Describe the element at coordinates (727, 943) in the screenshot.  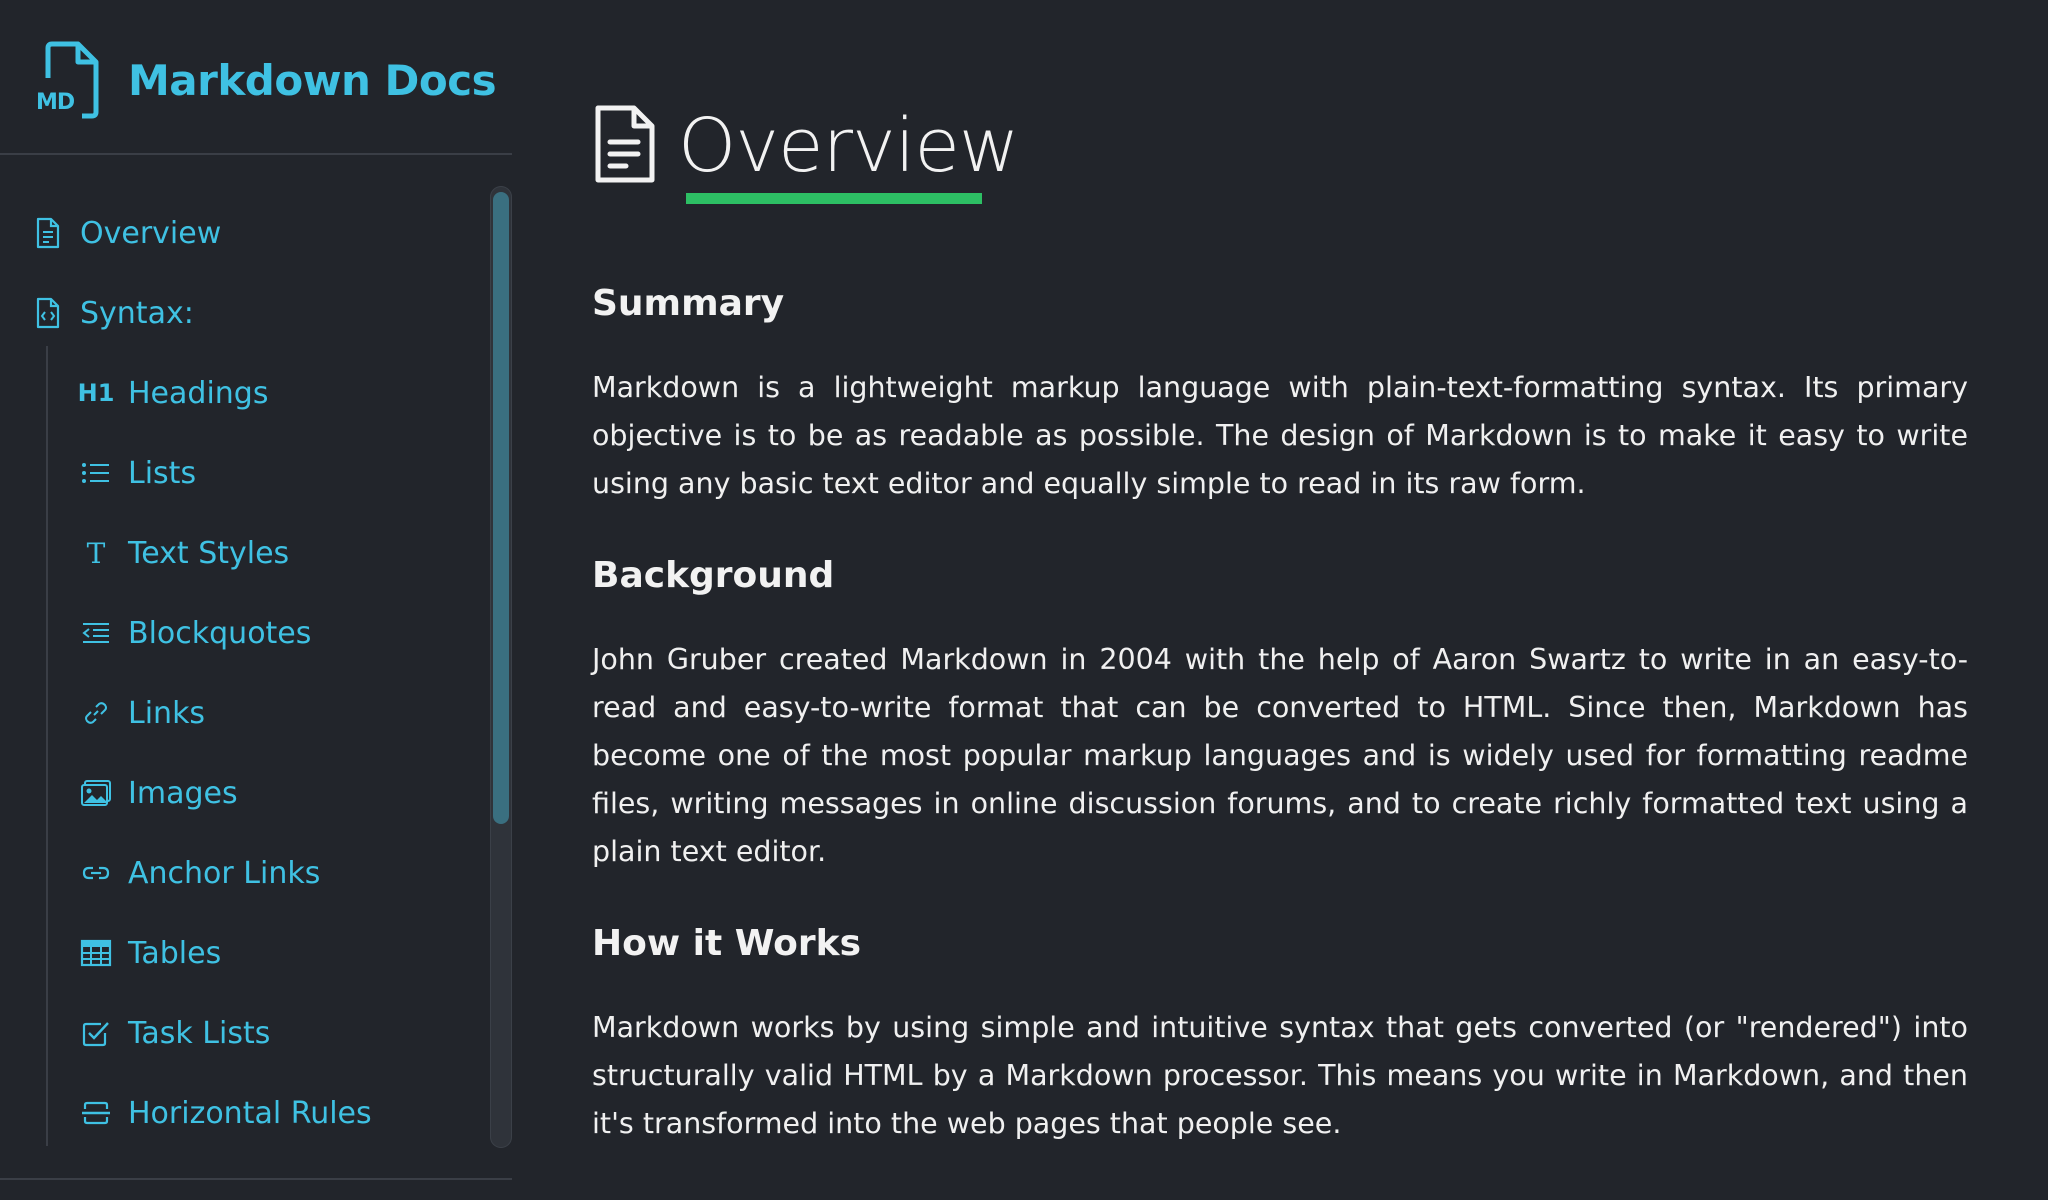
I see `section-heading: How it Works` at that location.